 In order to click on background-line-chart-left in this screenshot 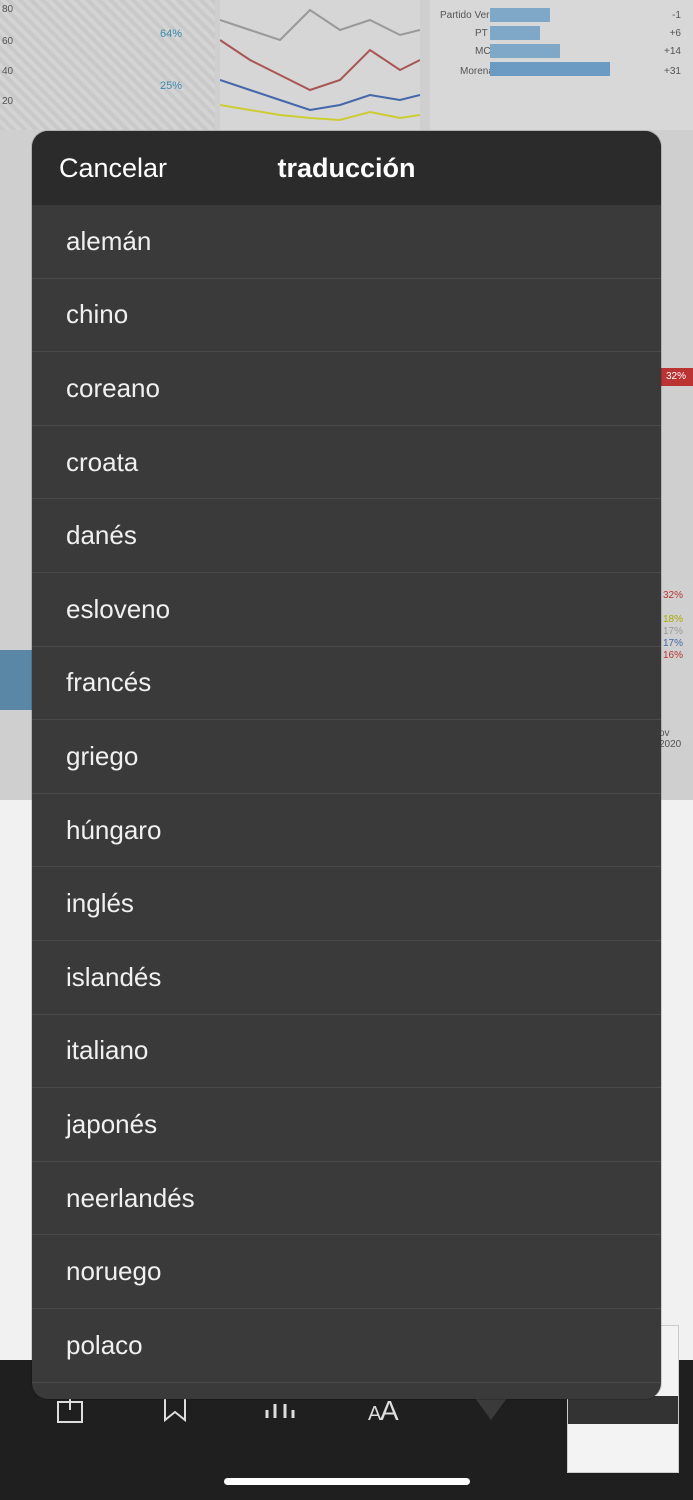, I will do `click(107, 65)`.